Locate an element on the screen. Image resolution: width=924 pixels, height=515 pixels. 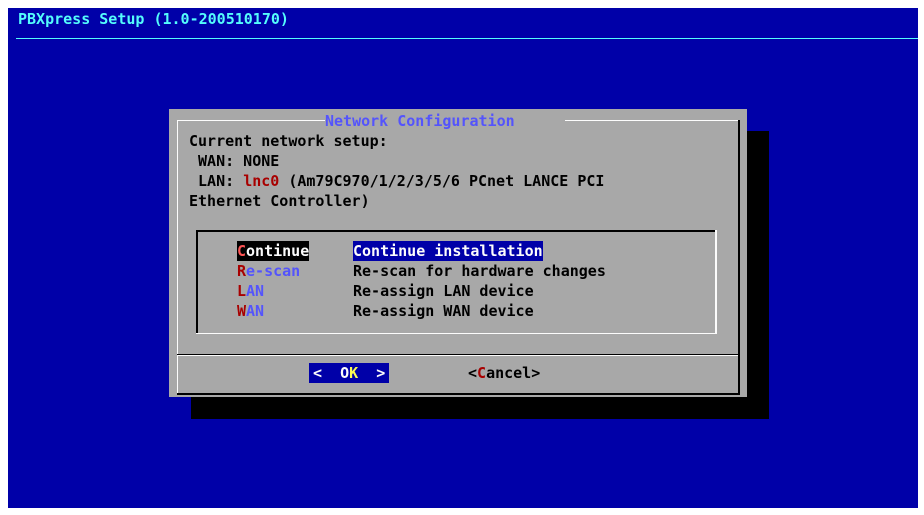
menu-frame-bottom is located at coordinates (456, 333).